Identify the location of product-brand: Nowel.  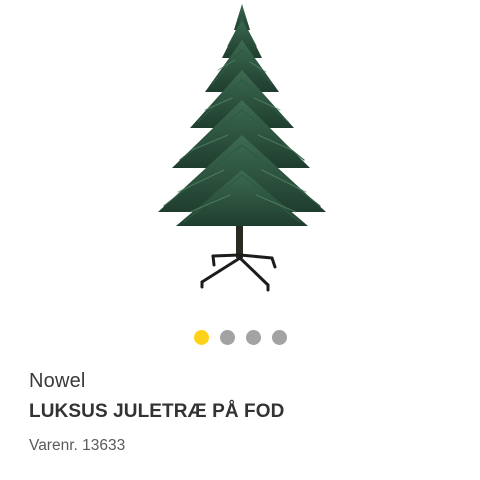
(57, 381).